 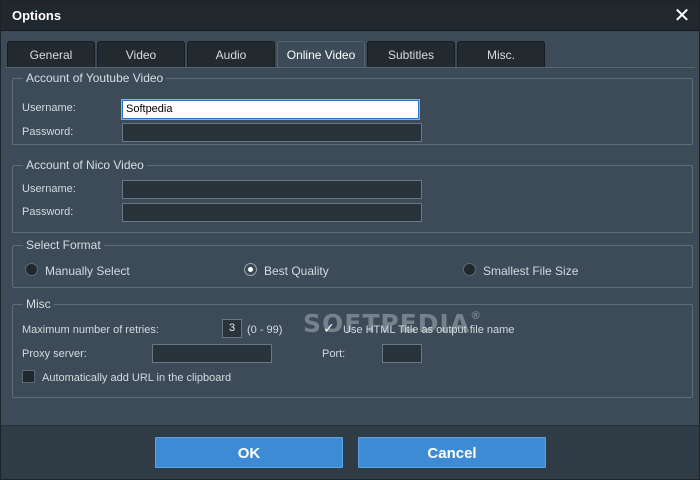 What do you see at coordinates (682, 16) in the screenshot?
I see `close-icon: ✕` at bounding box center [682, 16].